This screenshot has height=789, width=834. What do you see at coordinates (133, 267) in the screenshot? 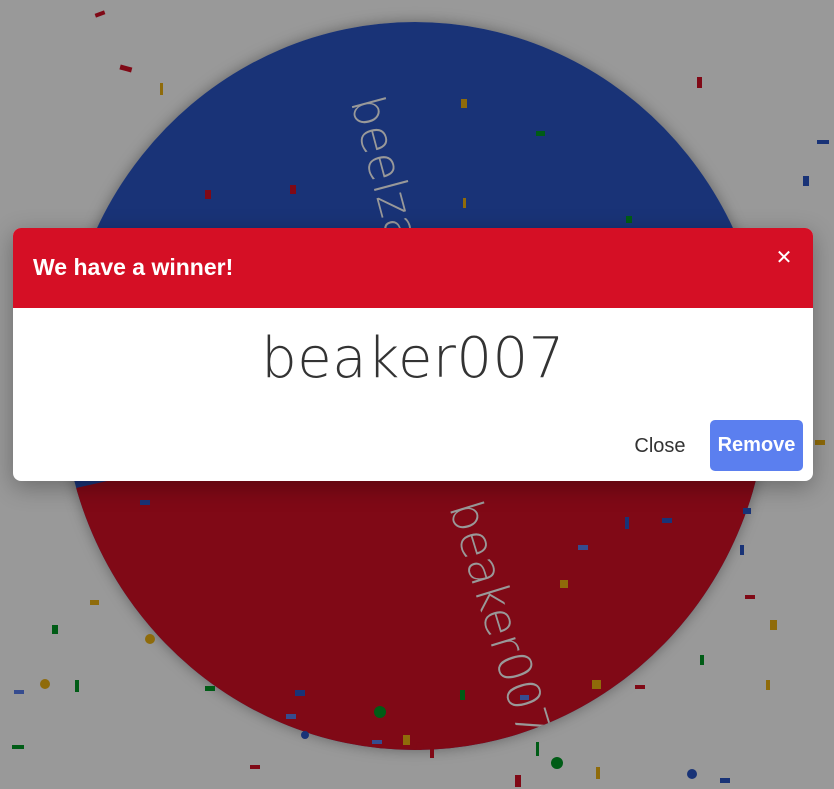
I see `dialog-title: We have a winner!` at bounding box center [133, 267].